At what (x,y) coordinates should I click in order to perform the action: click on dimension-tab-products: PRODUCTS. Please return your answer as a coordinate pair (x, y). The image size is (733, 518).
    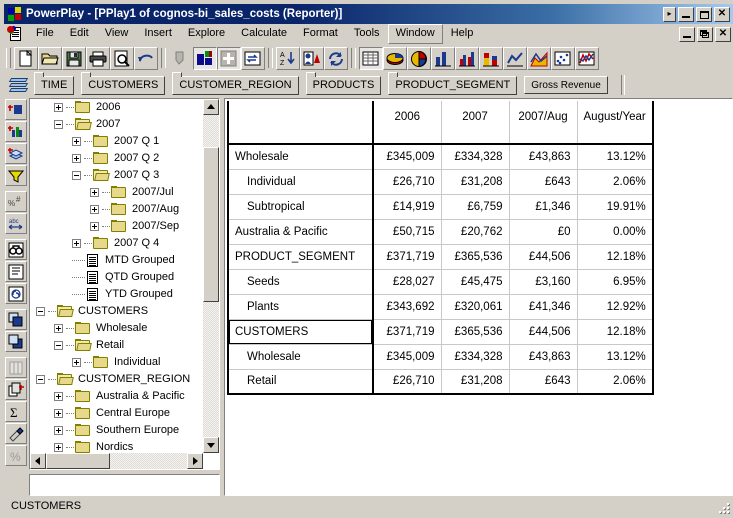
    Looking at the image, I should click on (343, 83).